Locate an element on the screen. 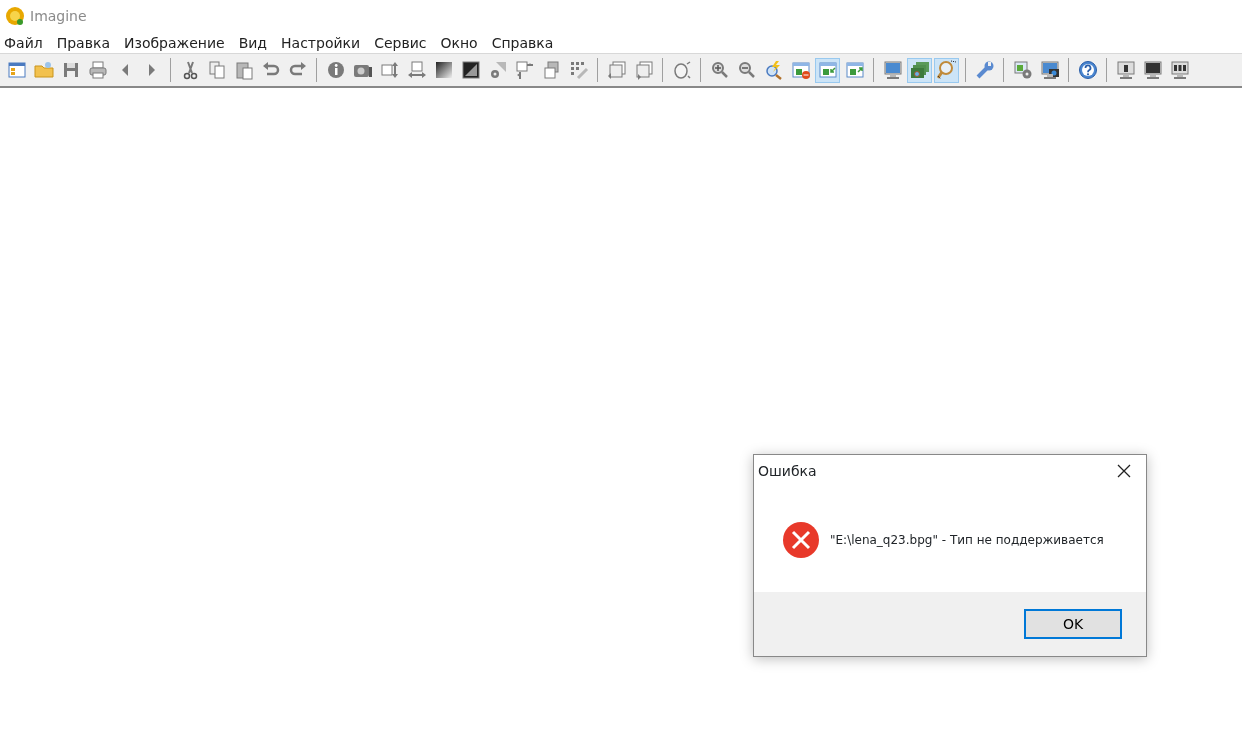 This screenshot has height=729, width=1242. stacked-slides-icon is located at coordinates (919, 70).